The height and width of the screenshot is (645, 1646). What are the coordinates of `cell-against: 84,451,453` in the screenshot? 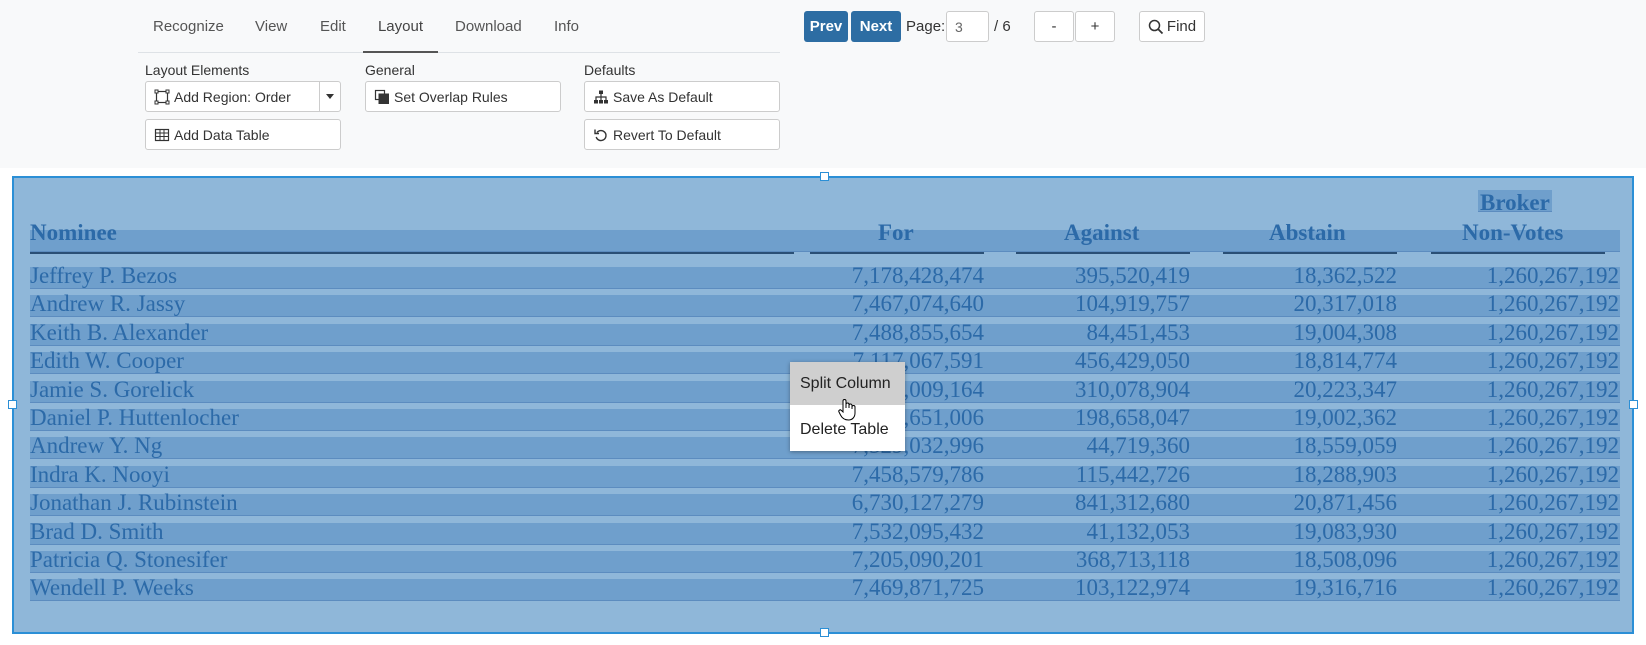 It's located at (1138, 332).